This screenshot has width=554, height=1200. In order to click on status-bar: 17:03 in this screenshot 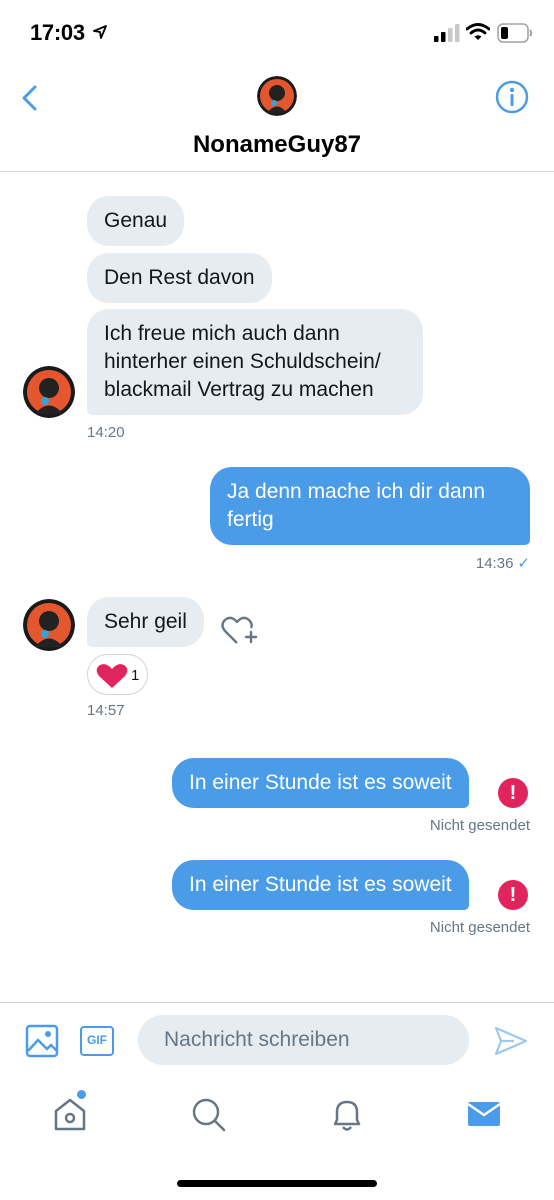, I will do `click(277, 32)`.